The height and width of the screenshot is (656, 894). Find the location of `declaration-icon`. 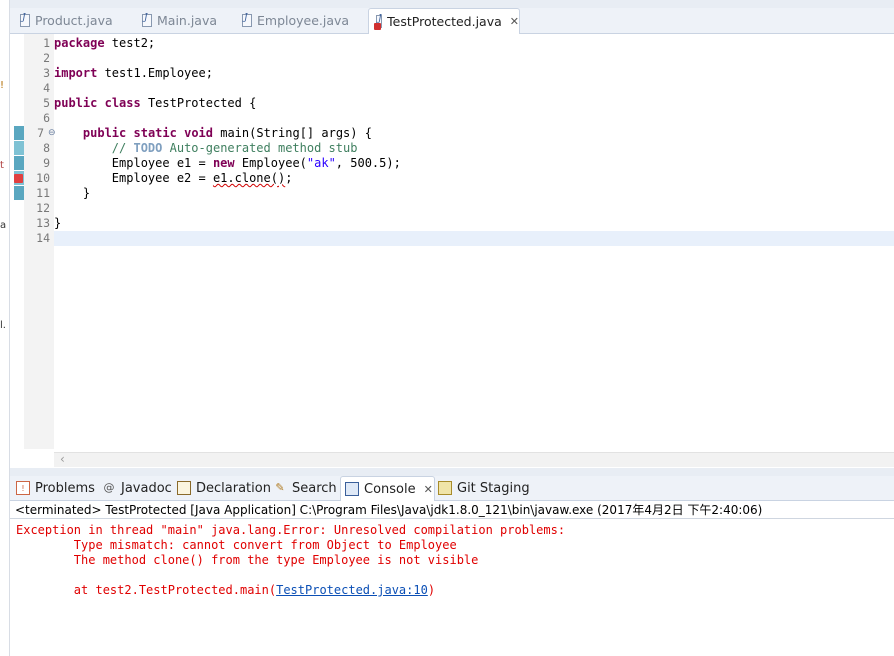

declaration-icon is located at coordinates (184, 488).